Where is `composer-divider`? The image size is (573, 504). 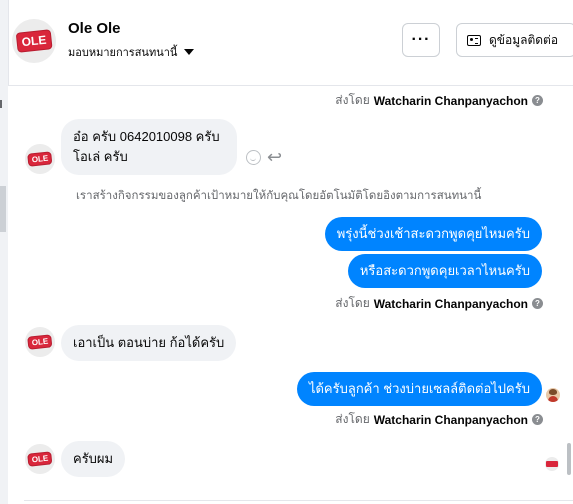 composer-divider is located at coordinates (298, 500).